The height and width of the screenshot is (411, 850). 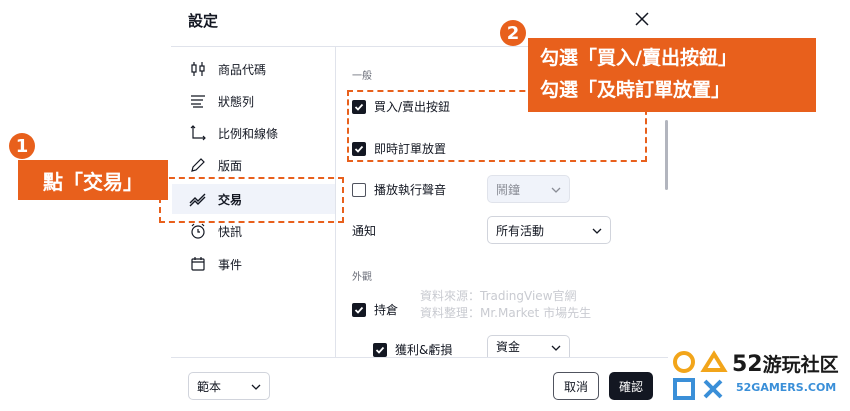 I want to click on sidebar-item-scales: 比例和線條, so click(x=233, y=133).